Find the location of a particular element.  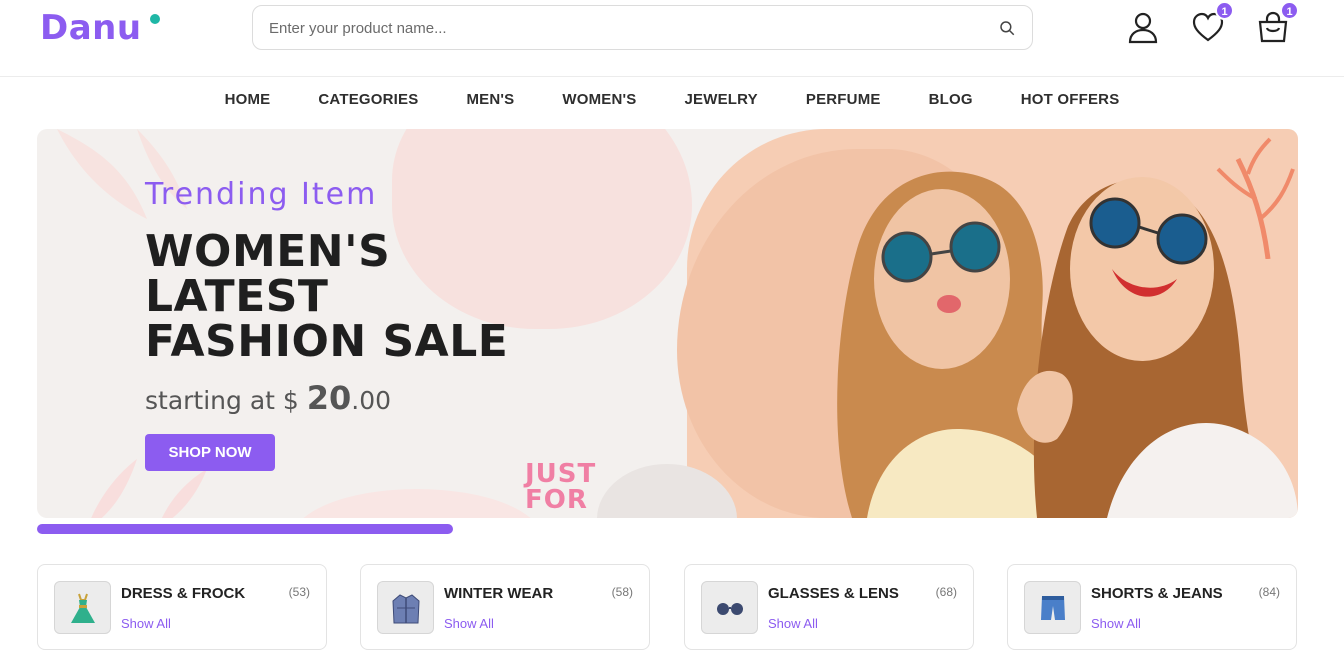

category-card-glasses: GLASSES & LENS (68) Show All is located at coordinates (829, 607).